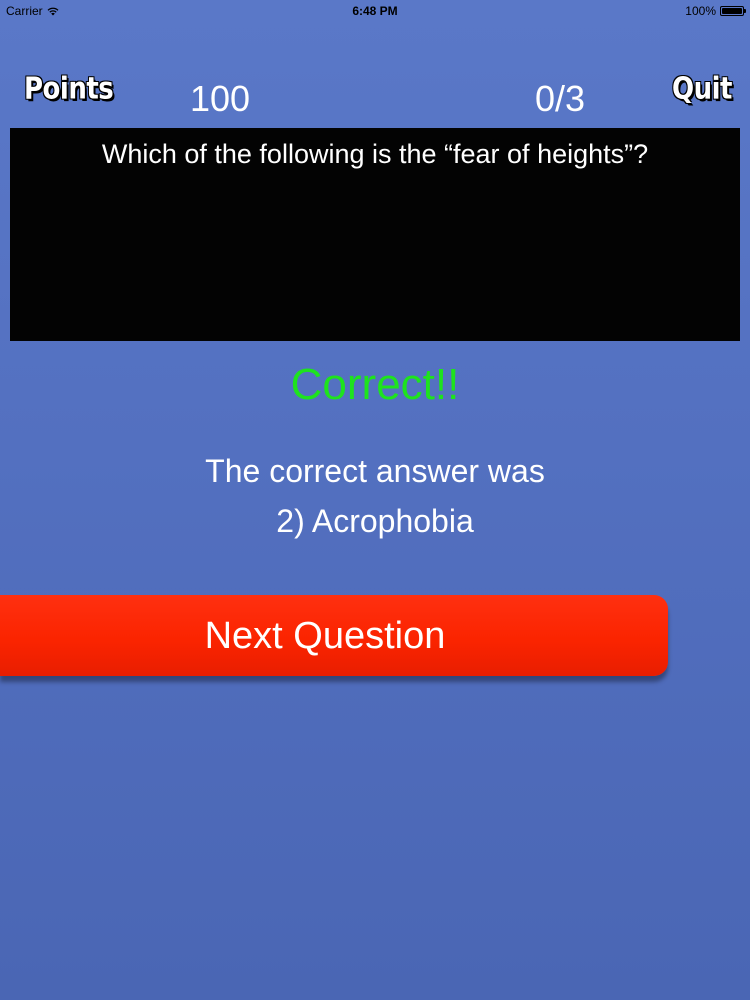 The image size is (750, 1000). What do you see at coordinates (733, 11) in the screenshot?
I see `battery-icon` at bounding box center [733, 11].